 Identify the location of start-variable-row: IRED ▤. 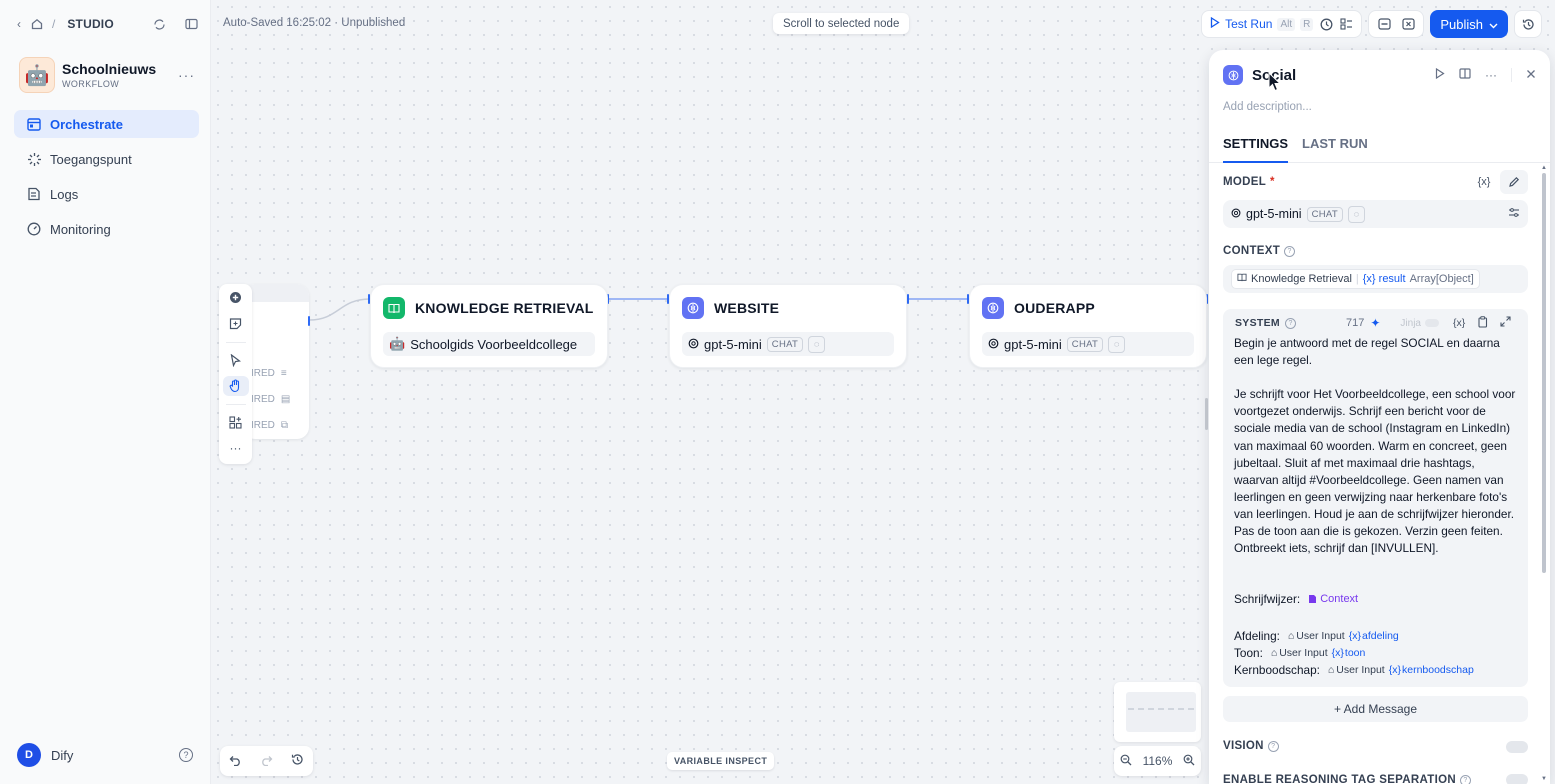
(276, 399).